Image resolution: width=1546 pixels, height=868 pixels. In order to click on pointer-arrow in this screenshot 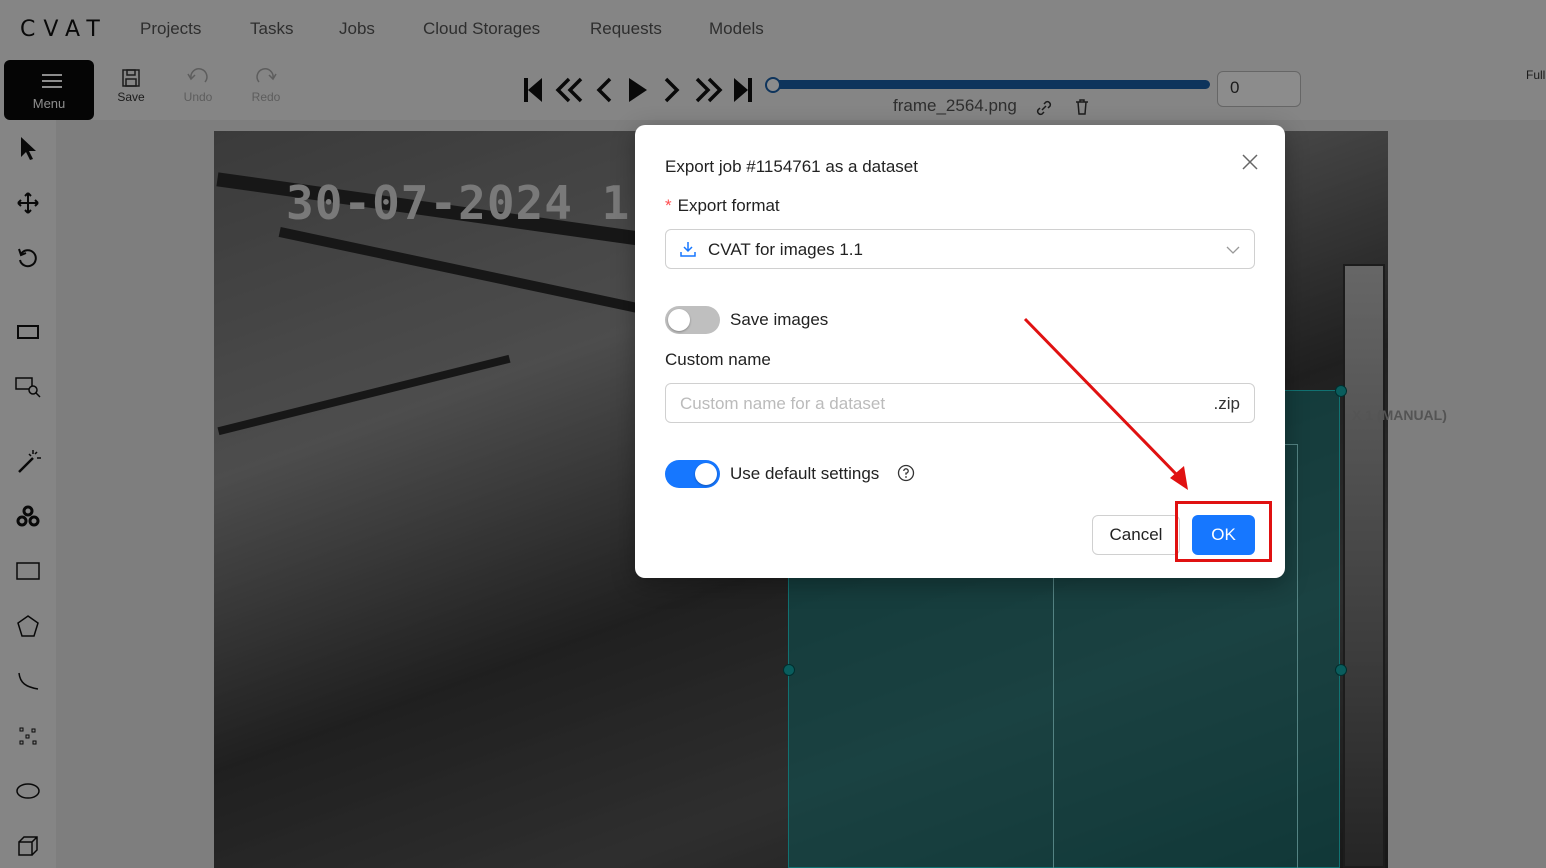, I will do `click(1105, 403)`.